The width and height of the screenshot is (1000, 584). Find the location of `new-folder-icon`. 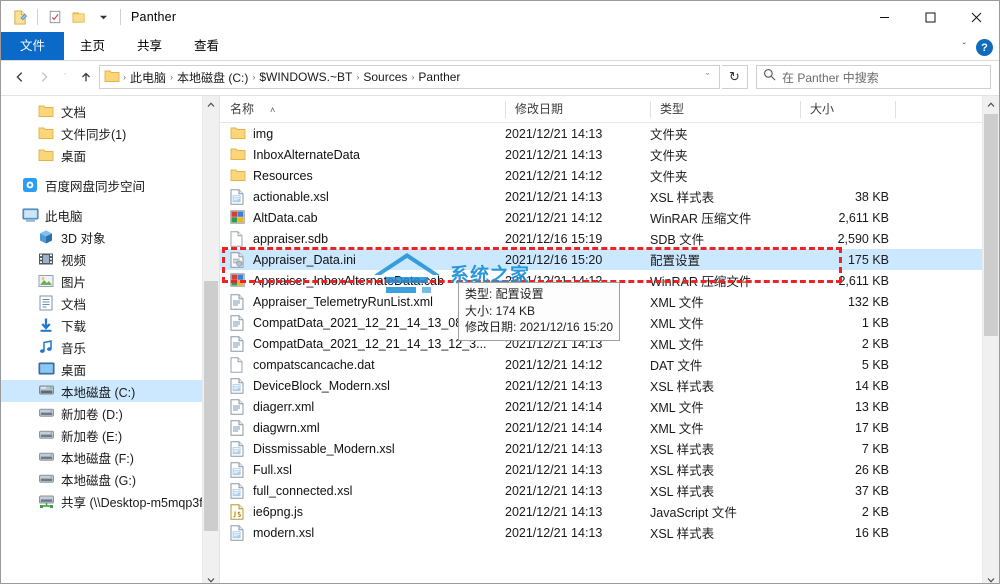

new-folder-icon is located at coordinates (79, 17).